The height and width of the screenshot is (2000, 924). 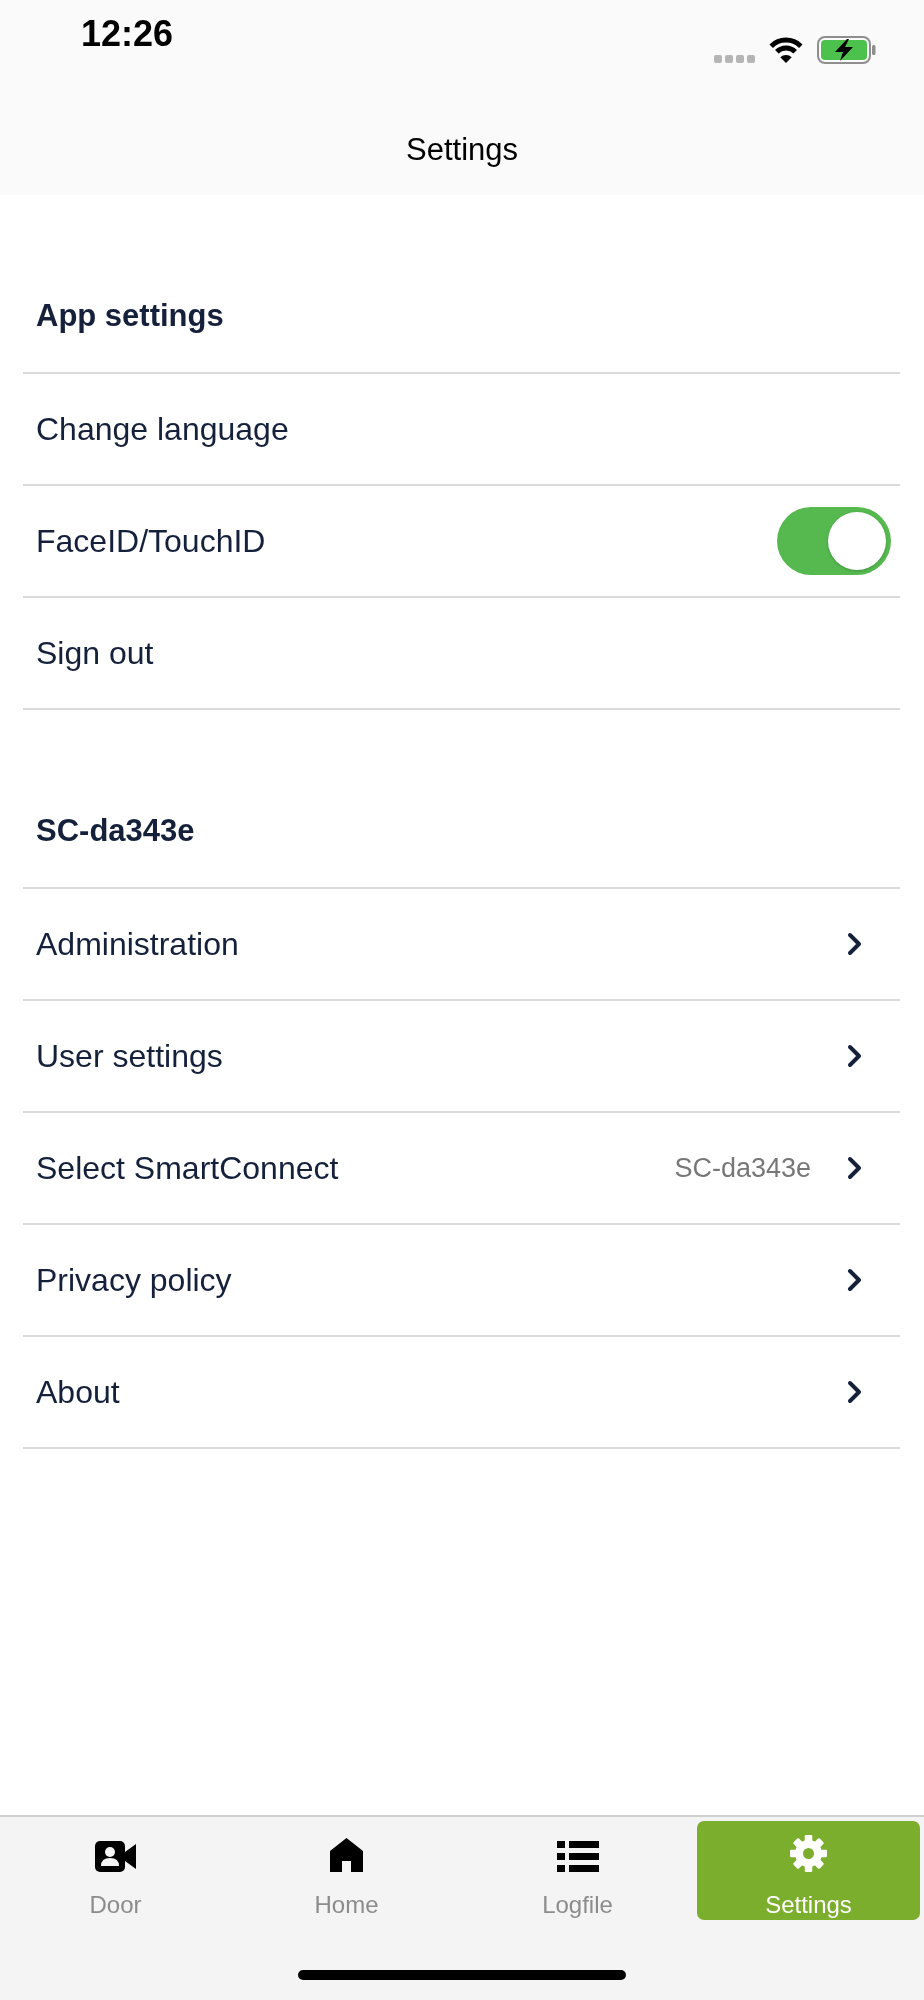 I want to click on section-title: App settings, so click(x=130, y=316).